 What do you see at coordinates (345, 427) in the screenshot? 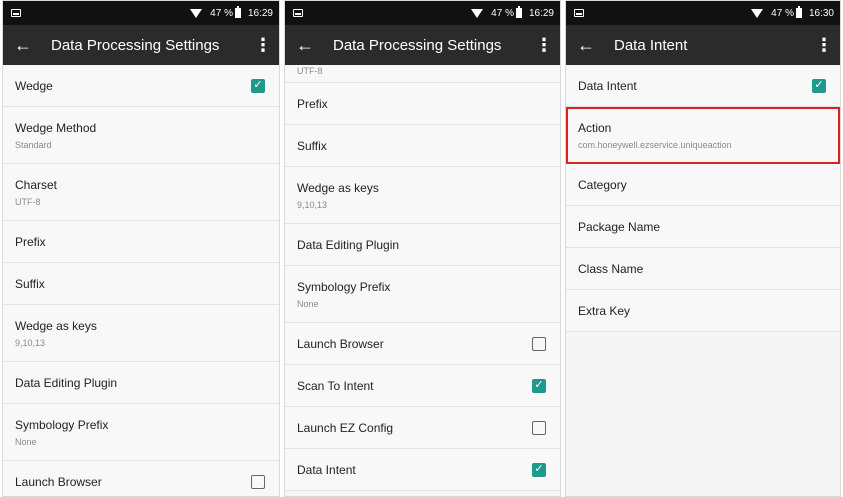
I see `setting-label: Launch EZ Config` at bounding box center [345, 427].